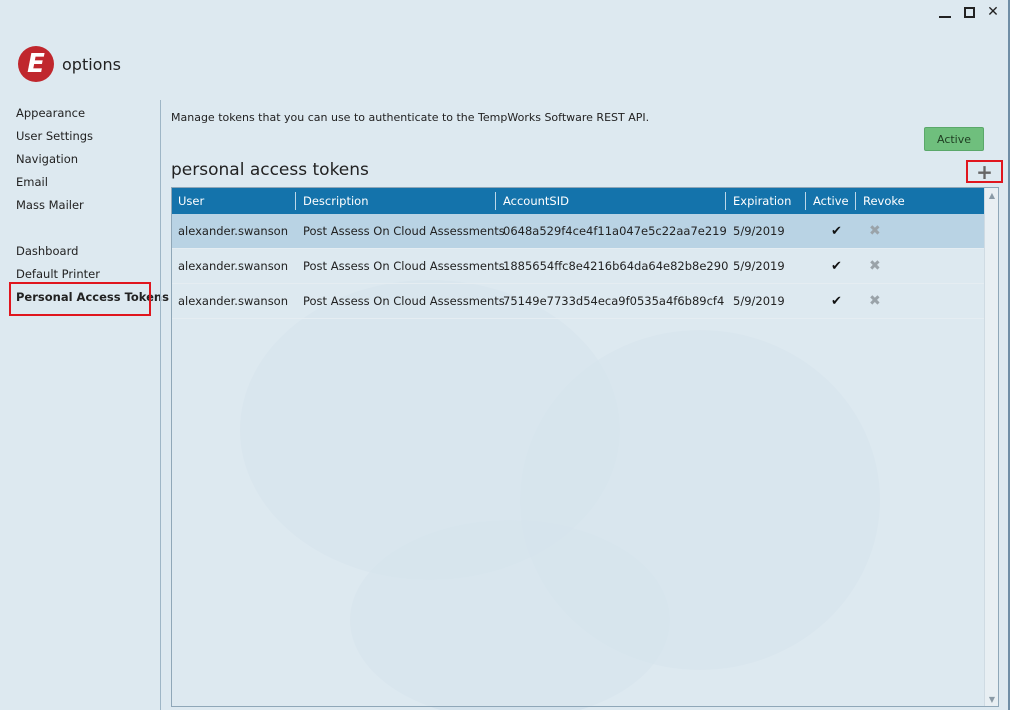 The height and width of the screenshot is (710, 1010). I want to click on sidebar-item-email: Email, so click(80, 184).